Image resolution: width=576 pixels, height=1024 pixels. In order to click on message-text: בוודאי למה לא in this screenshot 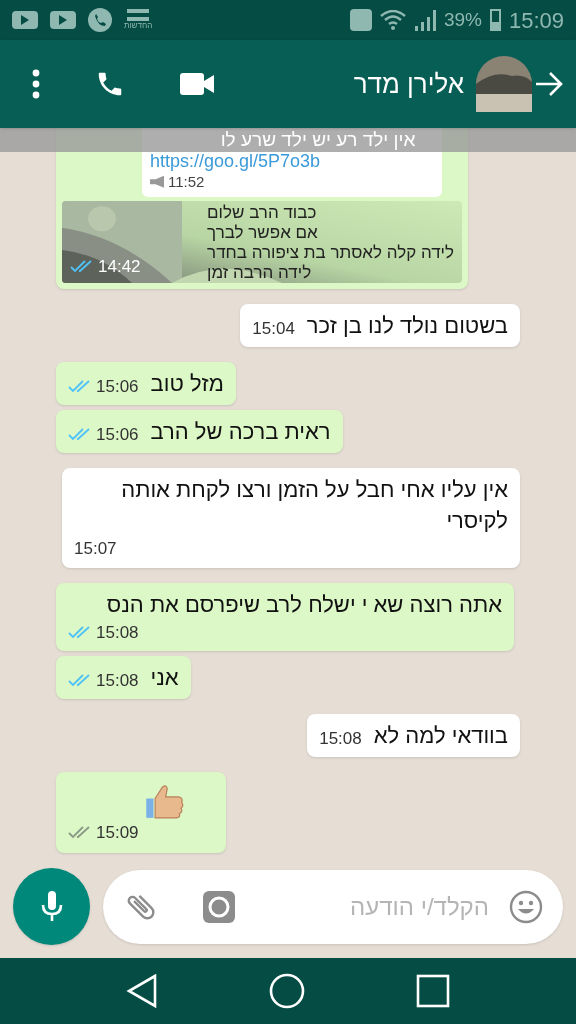, I will do `click(440, 736)`.